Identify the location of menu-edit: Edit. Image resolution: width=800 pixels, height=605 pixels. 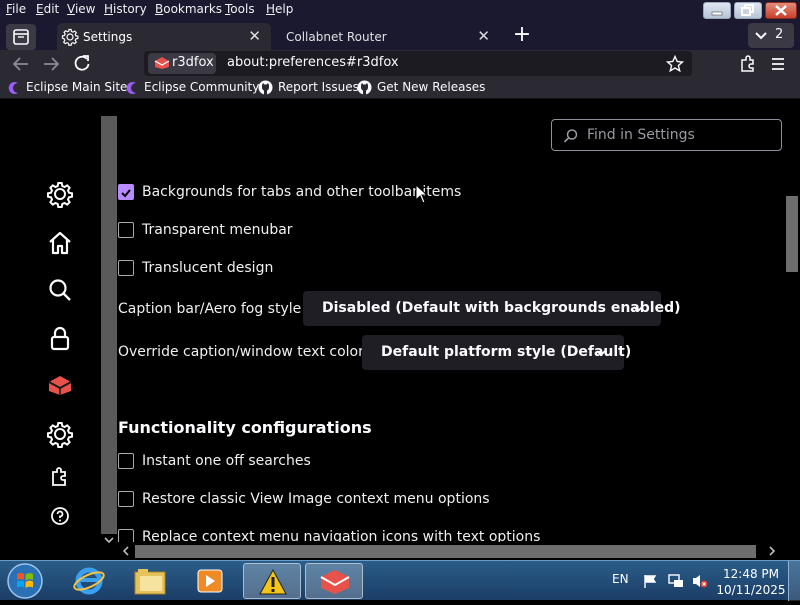
(47, 9).